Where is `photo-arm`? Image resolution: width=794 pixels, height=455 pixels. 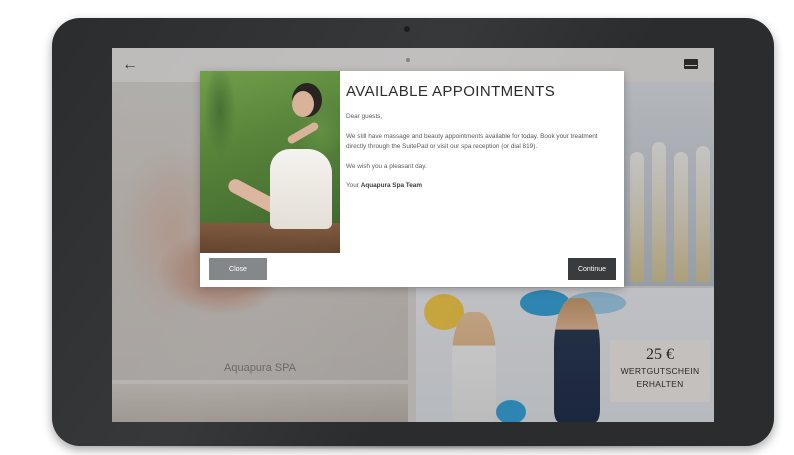 photo-arm is located at coordinates (303, 133).